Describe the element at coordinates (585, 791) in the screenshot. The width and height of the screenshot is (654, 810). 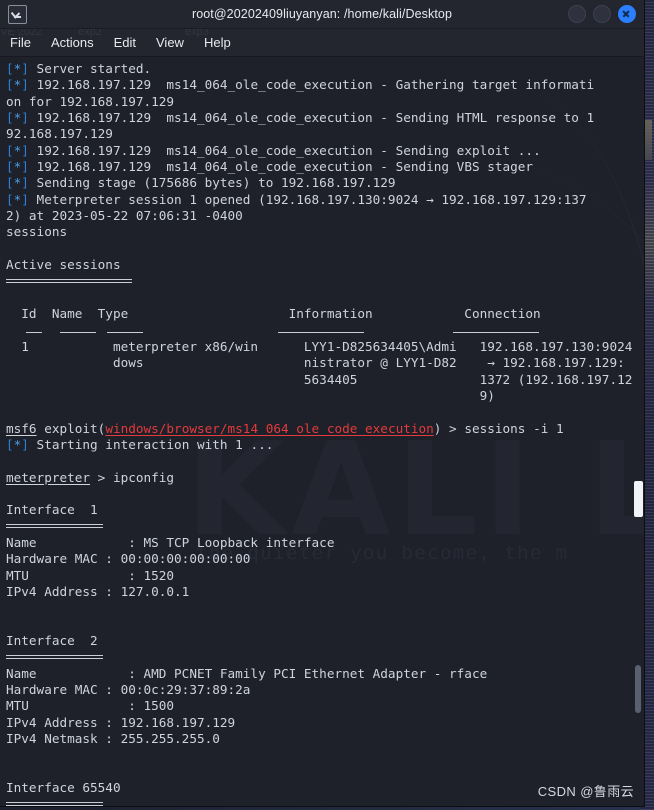
I see `csdn-watermark: CSDN @鲁雨云` at that location.